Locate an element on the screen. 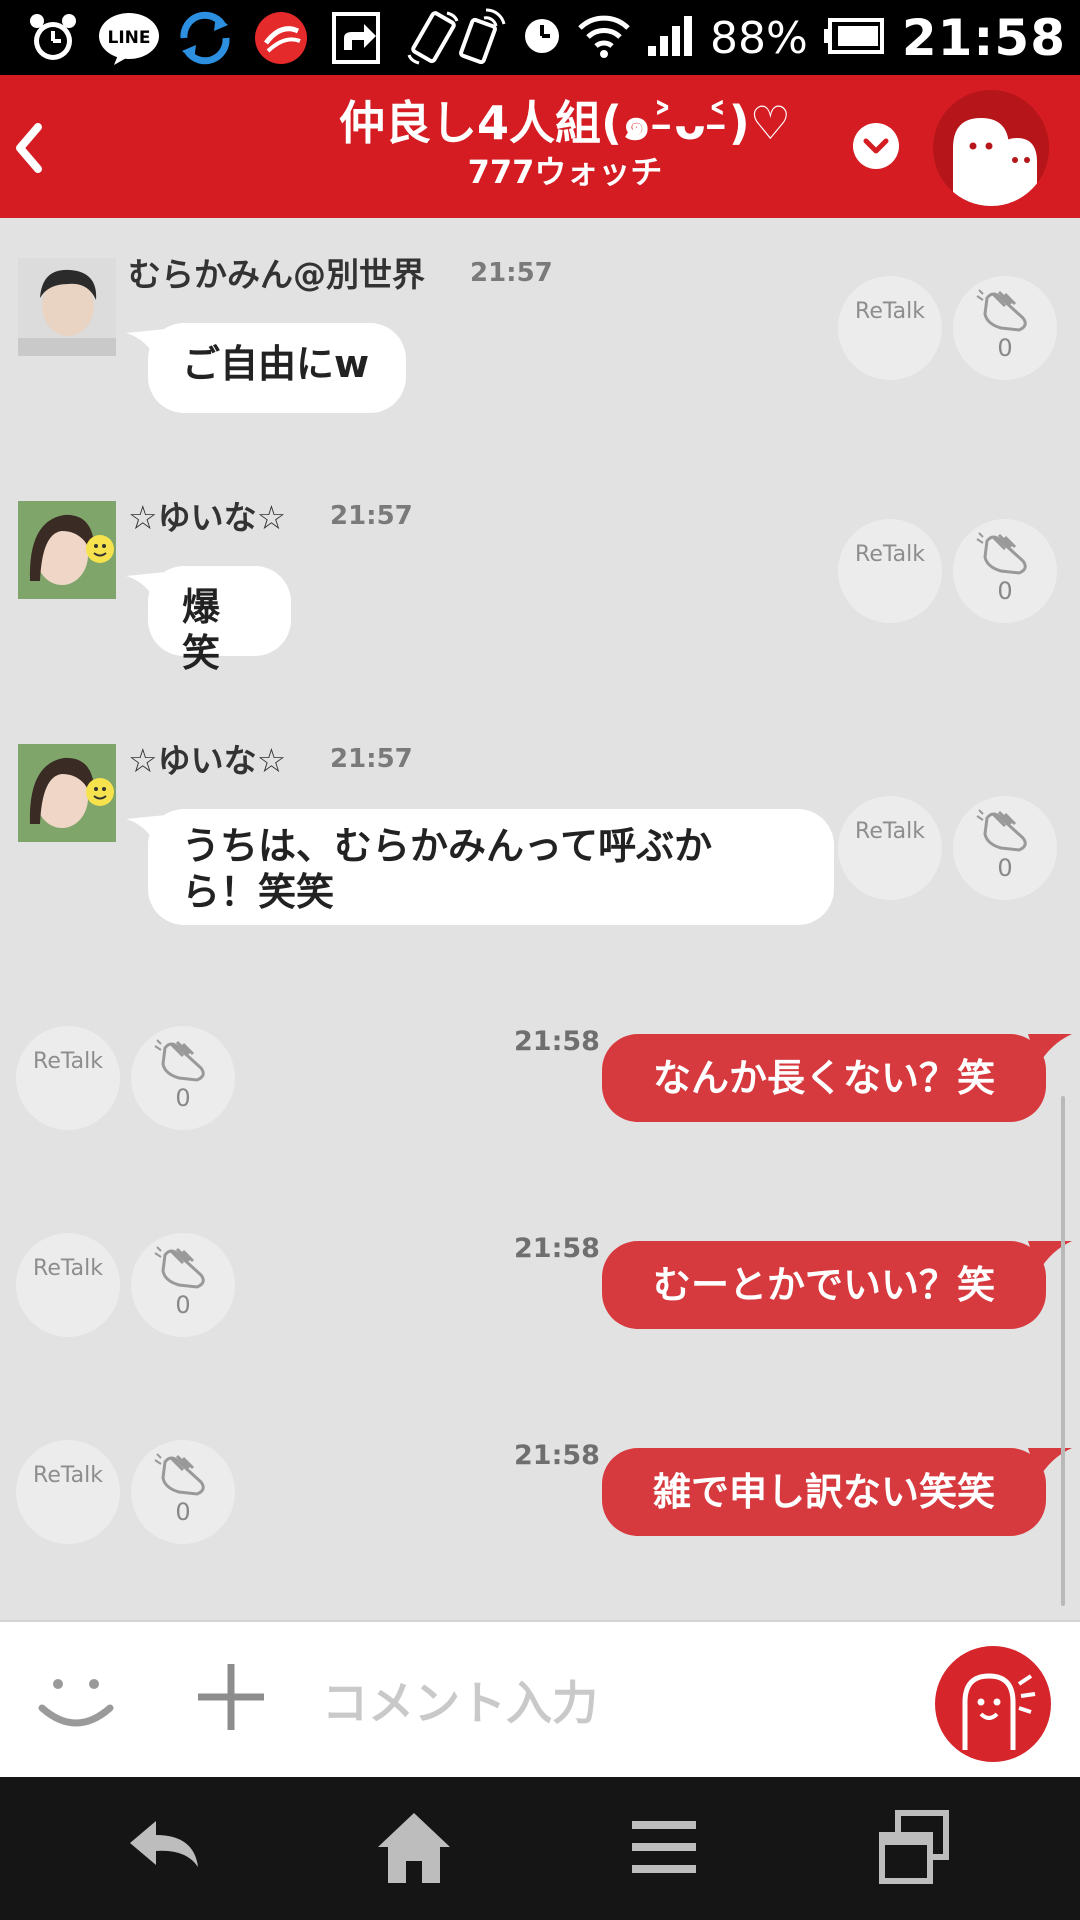  recent-apps-icon is located at coordinates (914, 1847).